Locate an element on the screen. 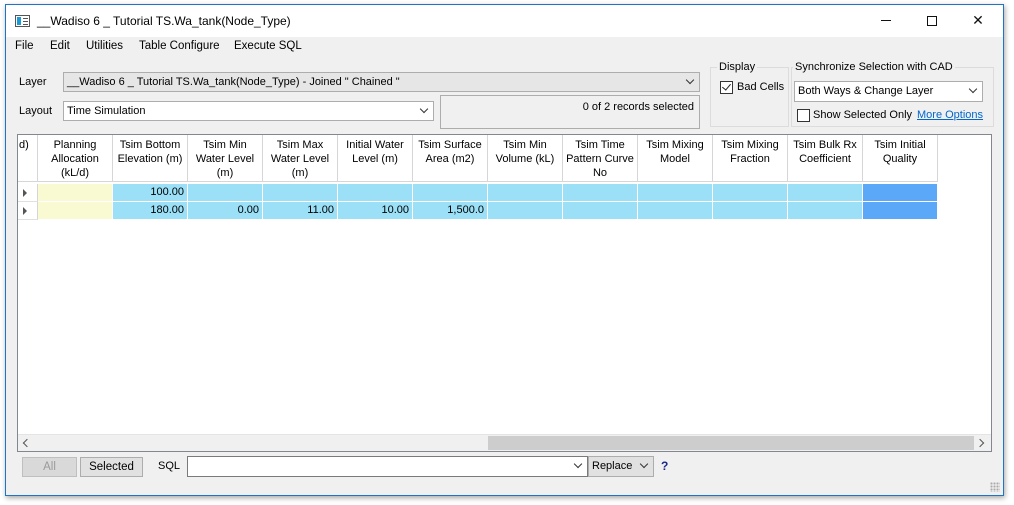 The image size is (1014, 505). column-header: Tsim Mixing Fraction is located at coordinates (750, 158).